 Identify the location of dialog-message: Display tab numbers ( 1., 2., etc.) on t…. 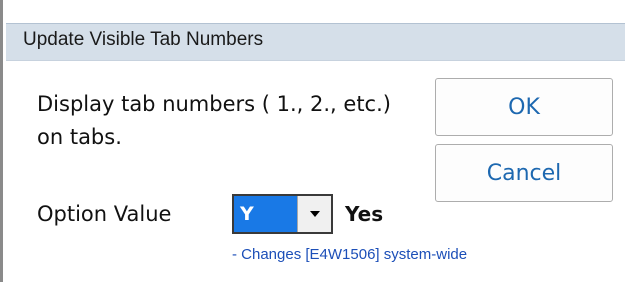
(214, 120).